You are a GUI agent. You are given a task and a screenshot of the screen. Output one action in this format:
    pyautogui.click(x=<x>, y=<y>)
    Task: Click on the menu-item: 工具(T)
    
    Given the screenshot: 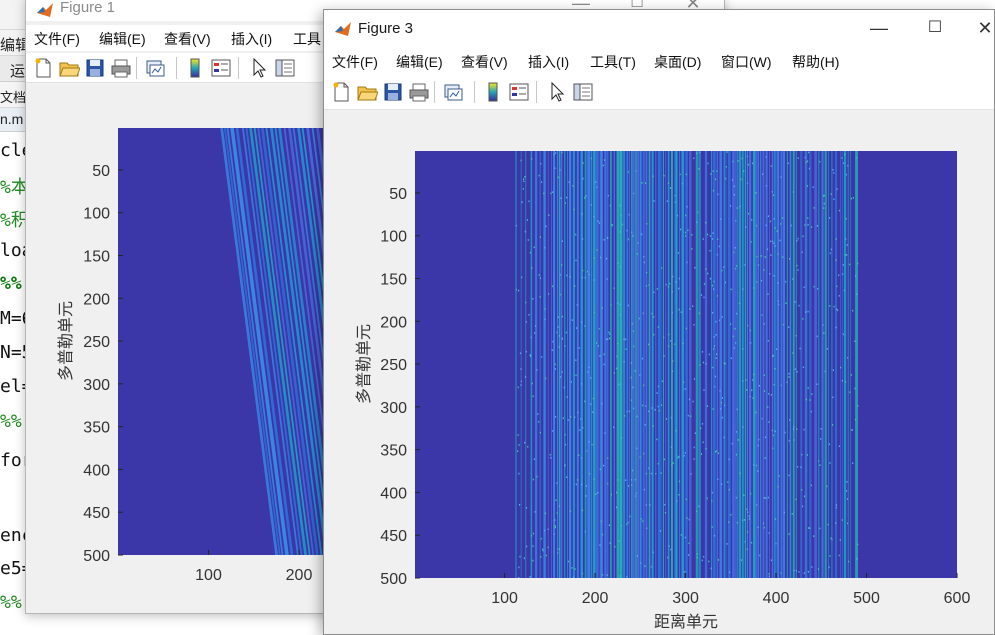 What is the action you would take?
    pyautogui.click(x=613, y=62)
    